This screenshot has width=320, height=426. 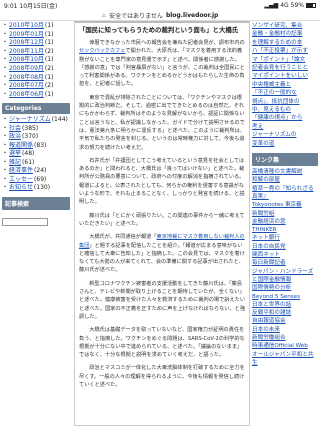 I want to click on article-title: 「国民に知ってもらうための裁判という面も」と大橋氏, so click(x=159, y=30).